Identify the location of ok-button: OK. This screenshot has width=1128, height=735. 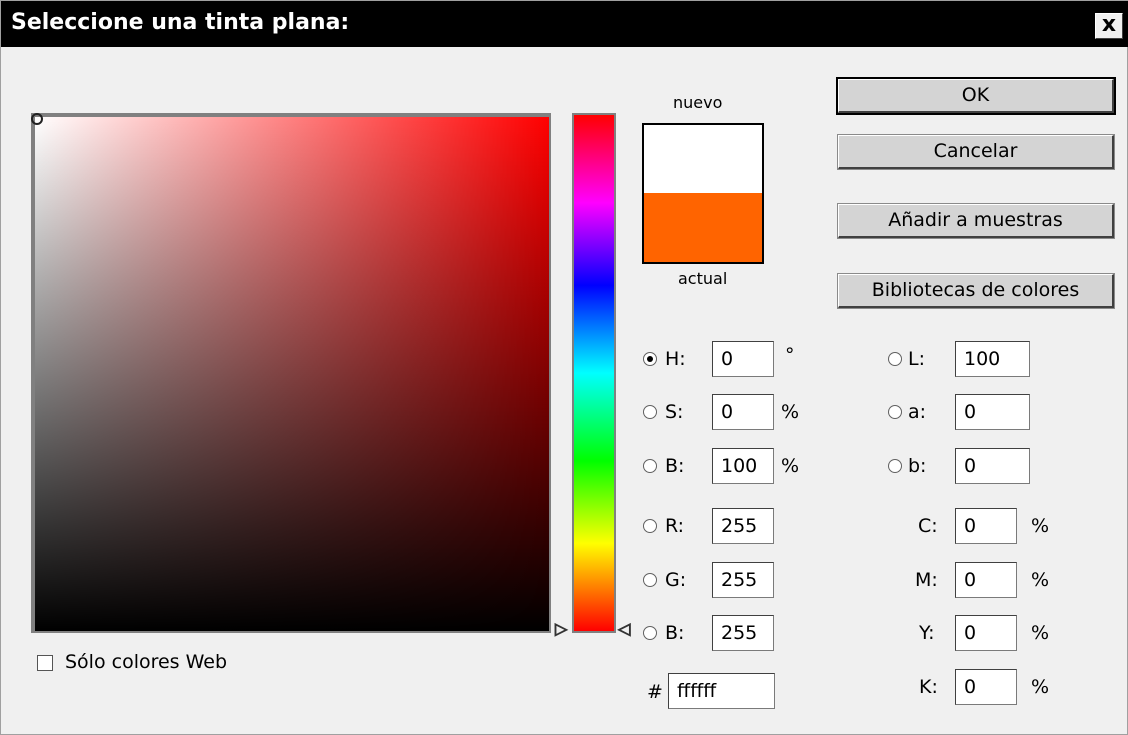
(976, 96).